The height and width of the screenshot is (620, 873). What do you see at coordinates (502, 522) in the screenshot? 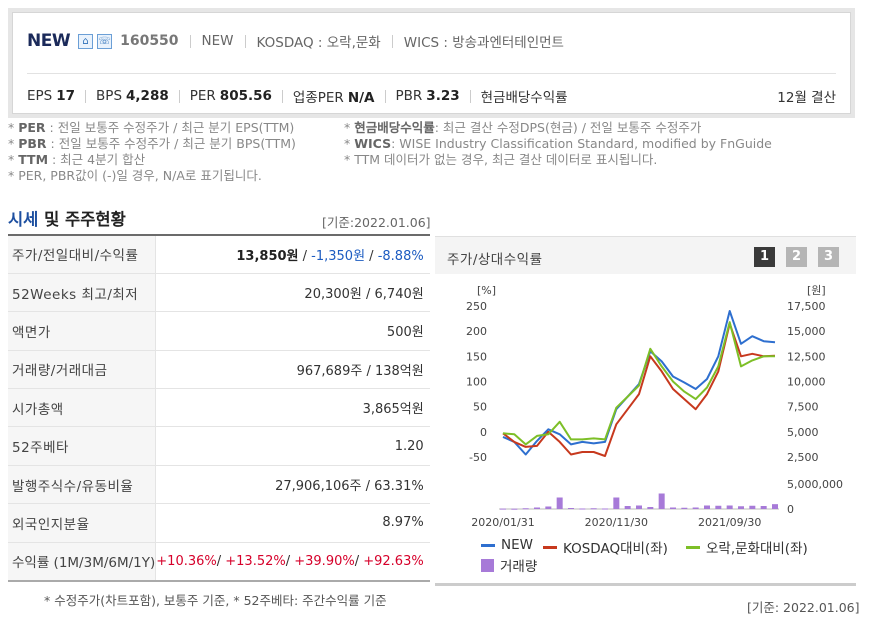
I see `x-tick-label: 2020/01/31` at bounding box center [502, 522].